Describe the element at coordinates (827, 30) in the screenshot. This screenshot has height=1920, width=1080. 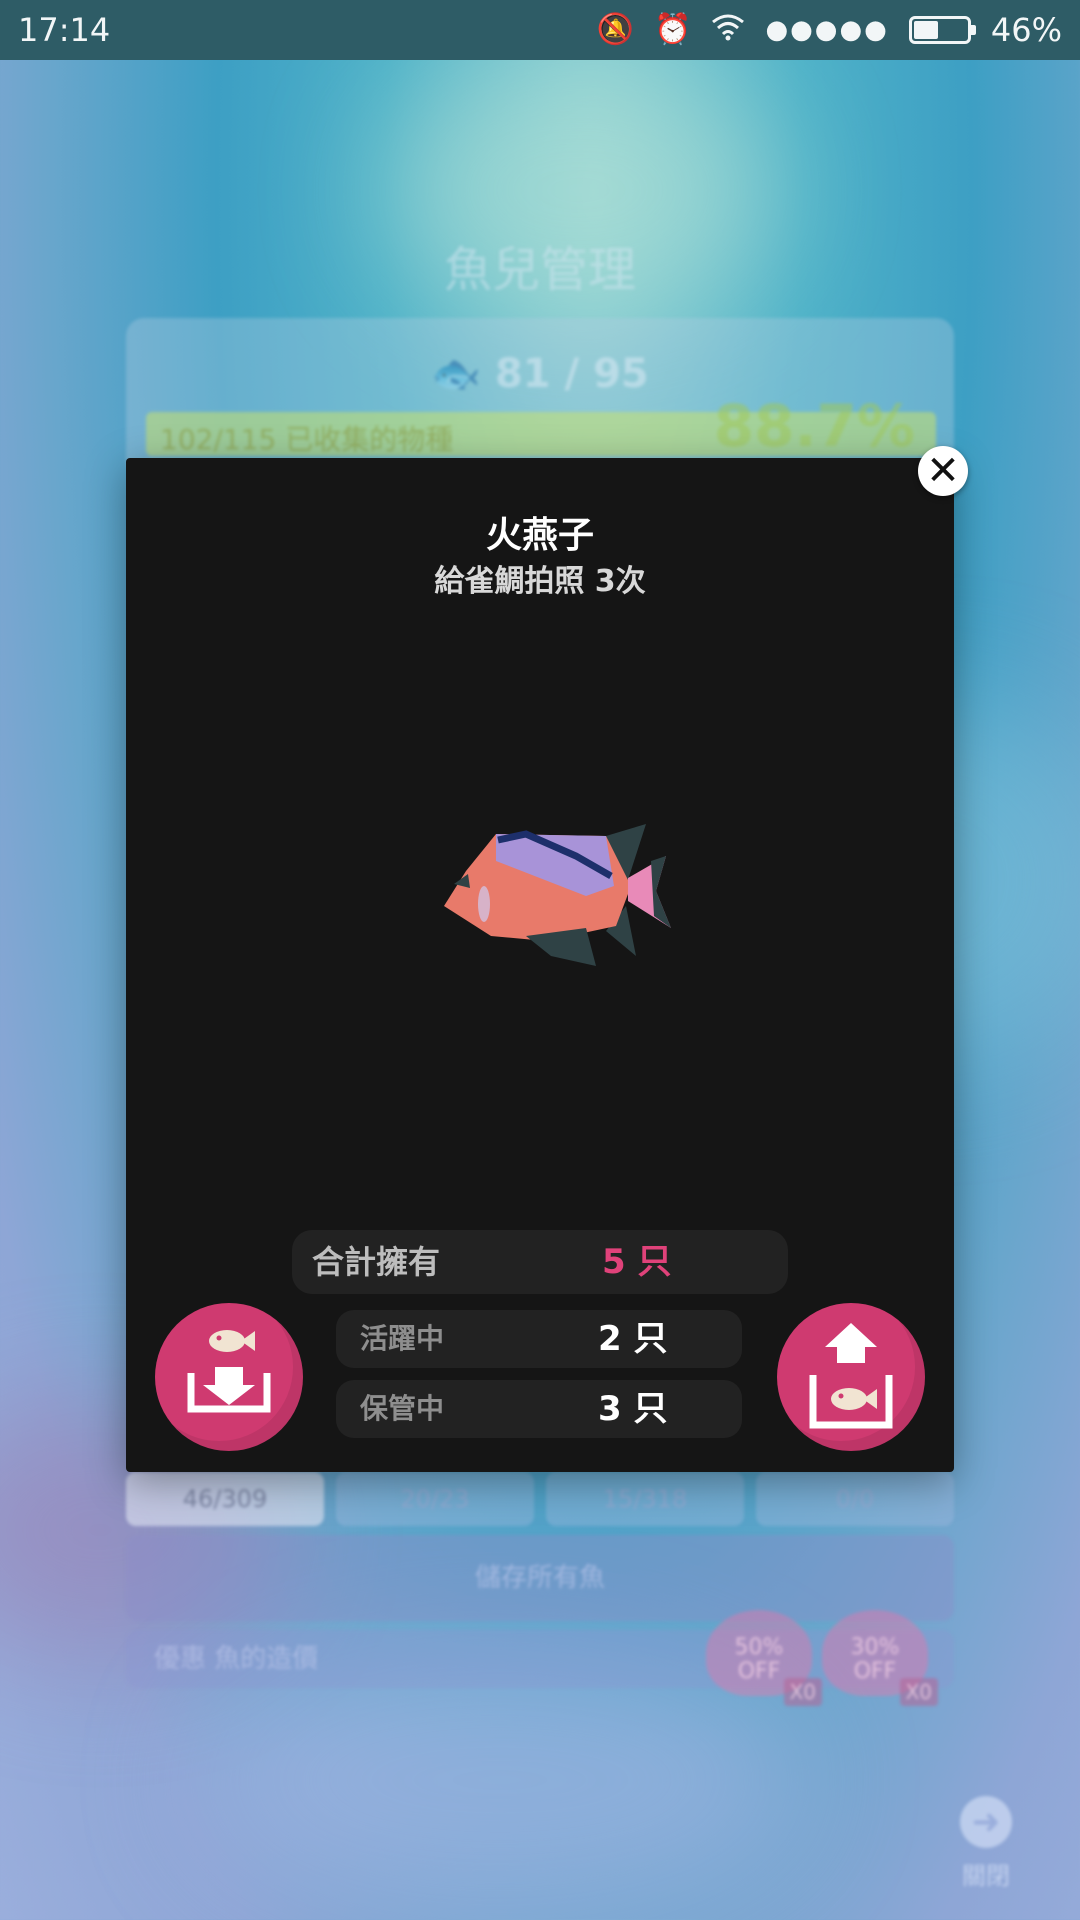
I see `signal-icon: ●●●●●` at that location.